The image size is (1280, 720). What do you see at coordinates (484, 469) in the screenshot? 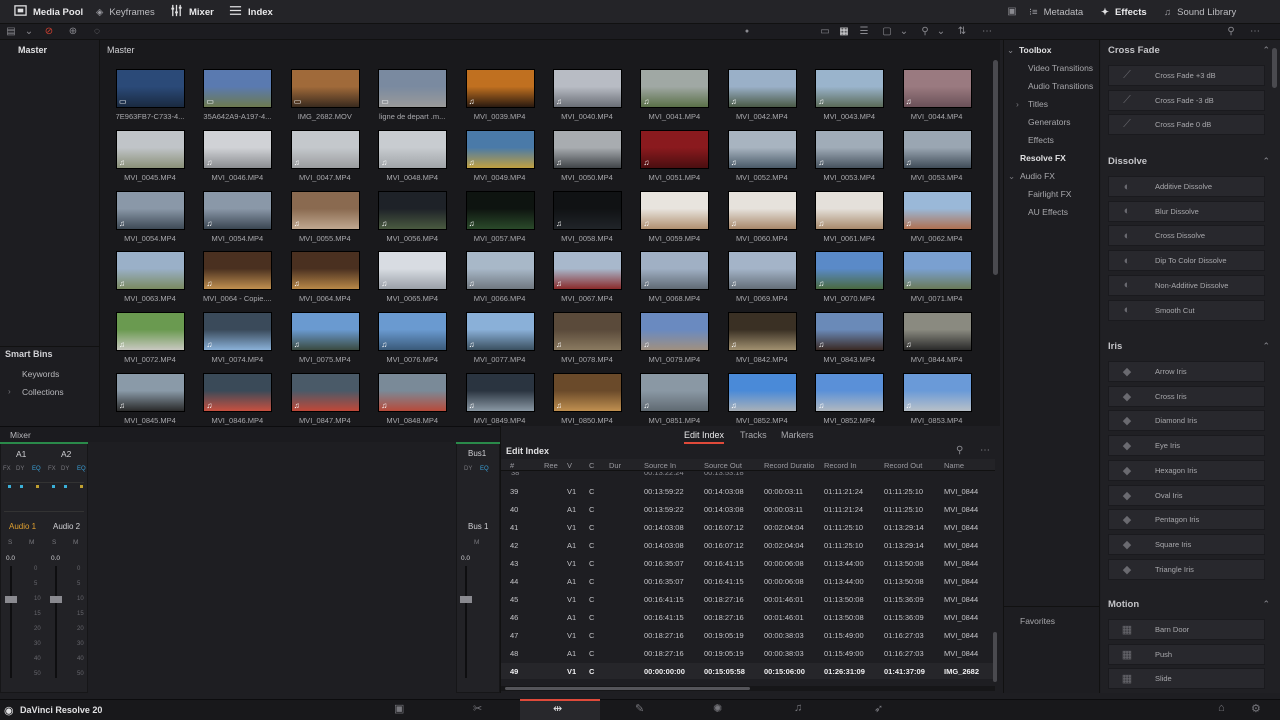
I see `bus-eq-label: EQ` at bounding box center [484, 469].